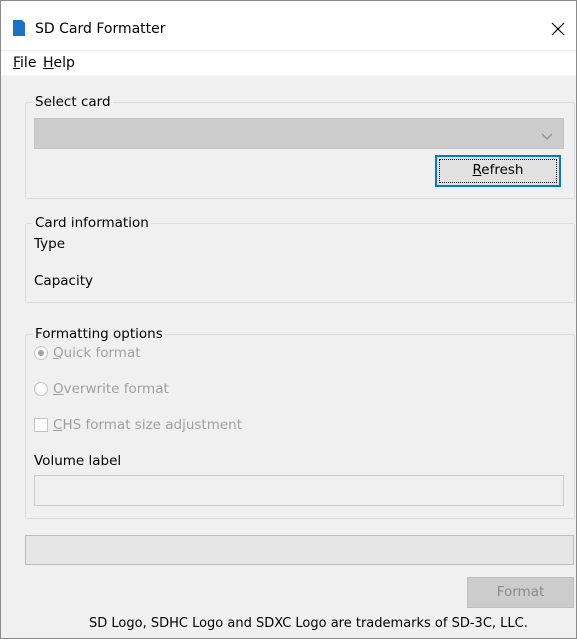 This screenshot has height=639, width=577. What do you see at coordinates (41, 353) in the screenshot?
I see `radio-checked-indicator` at bounding box center [41, 353].